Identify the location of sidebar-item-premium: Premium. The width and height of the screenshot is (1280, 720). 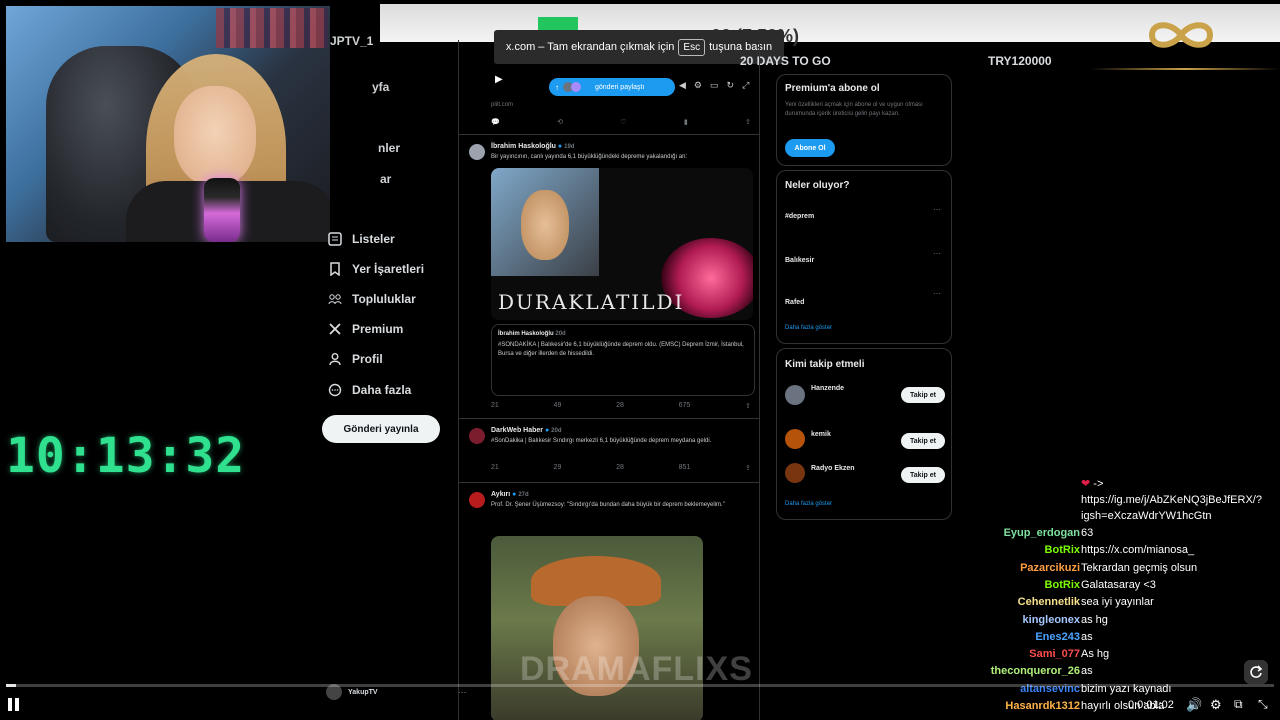
(365, 329).